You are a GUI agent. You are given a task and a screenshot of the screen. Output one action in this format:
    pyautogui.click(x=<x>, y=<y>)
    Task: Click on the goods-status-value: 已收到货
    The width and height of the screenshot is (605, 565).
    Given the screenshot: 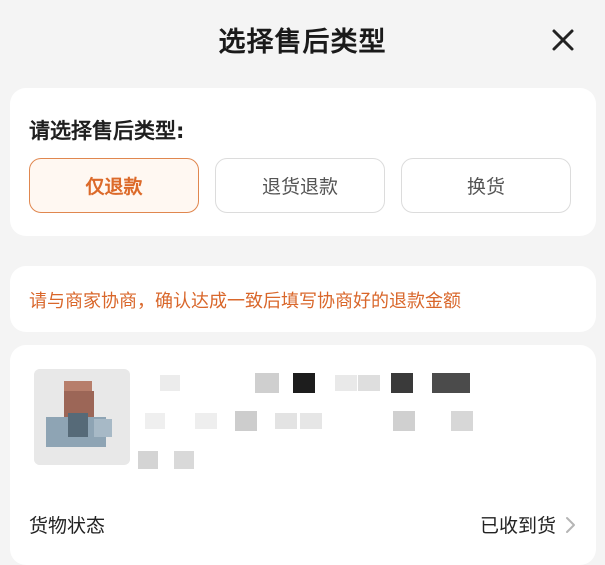 What is the action you would take?
    pyautogui.click(x=517, y=526)
    